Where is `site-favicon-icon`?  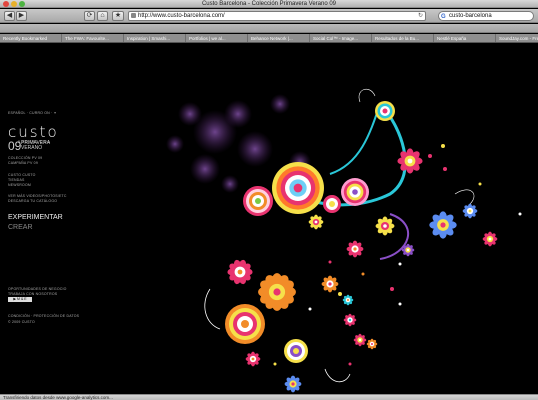 site-favicon-icon is located at coordinates (133, 15).